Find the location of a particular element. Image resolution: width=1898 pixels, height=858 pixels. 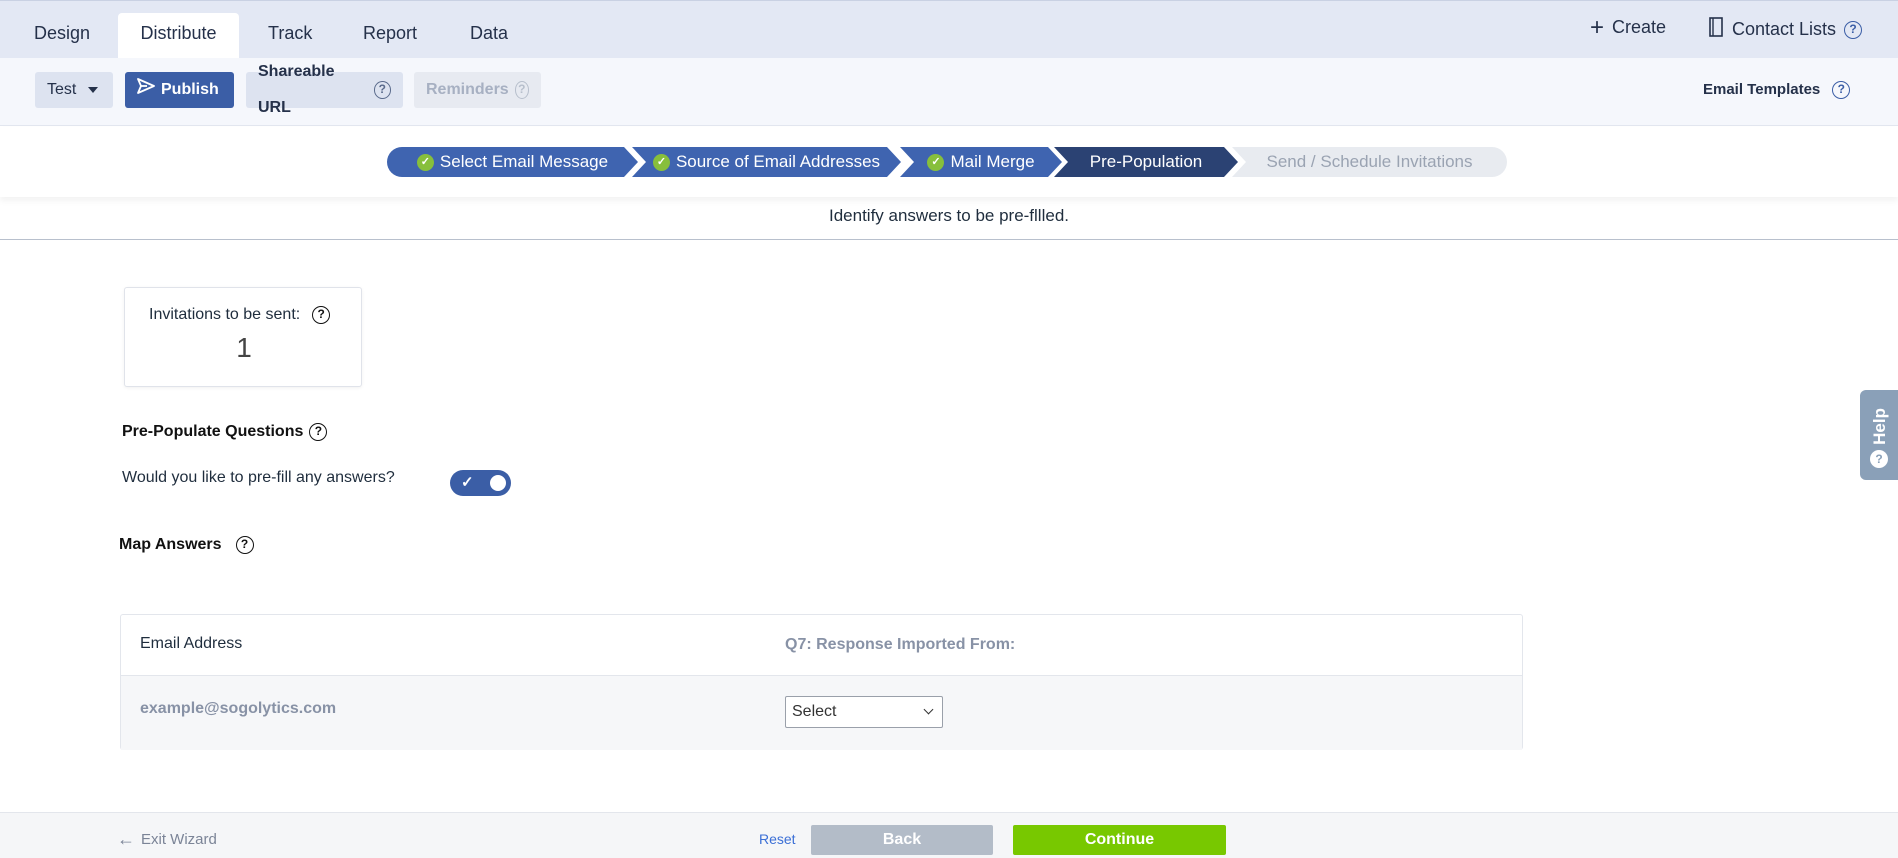

invitations-card: Invitations to be sent: ? 1 is located at coordinates (243, 337).